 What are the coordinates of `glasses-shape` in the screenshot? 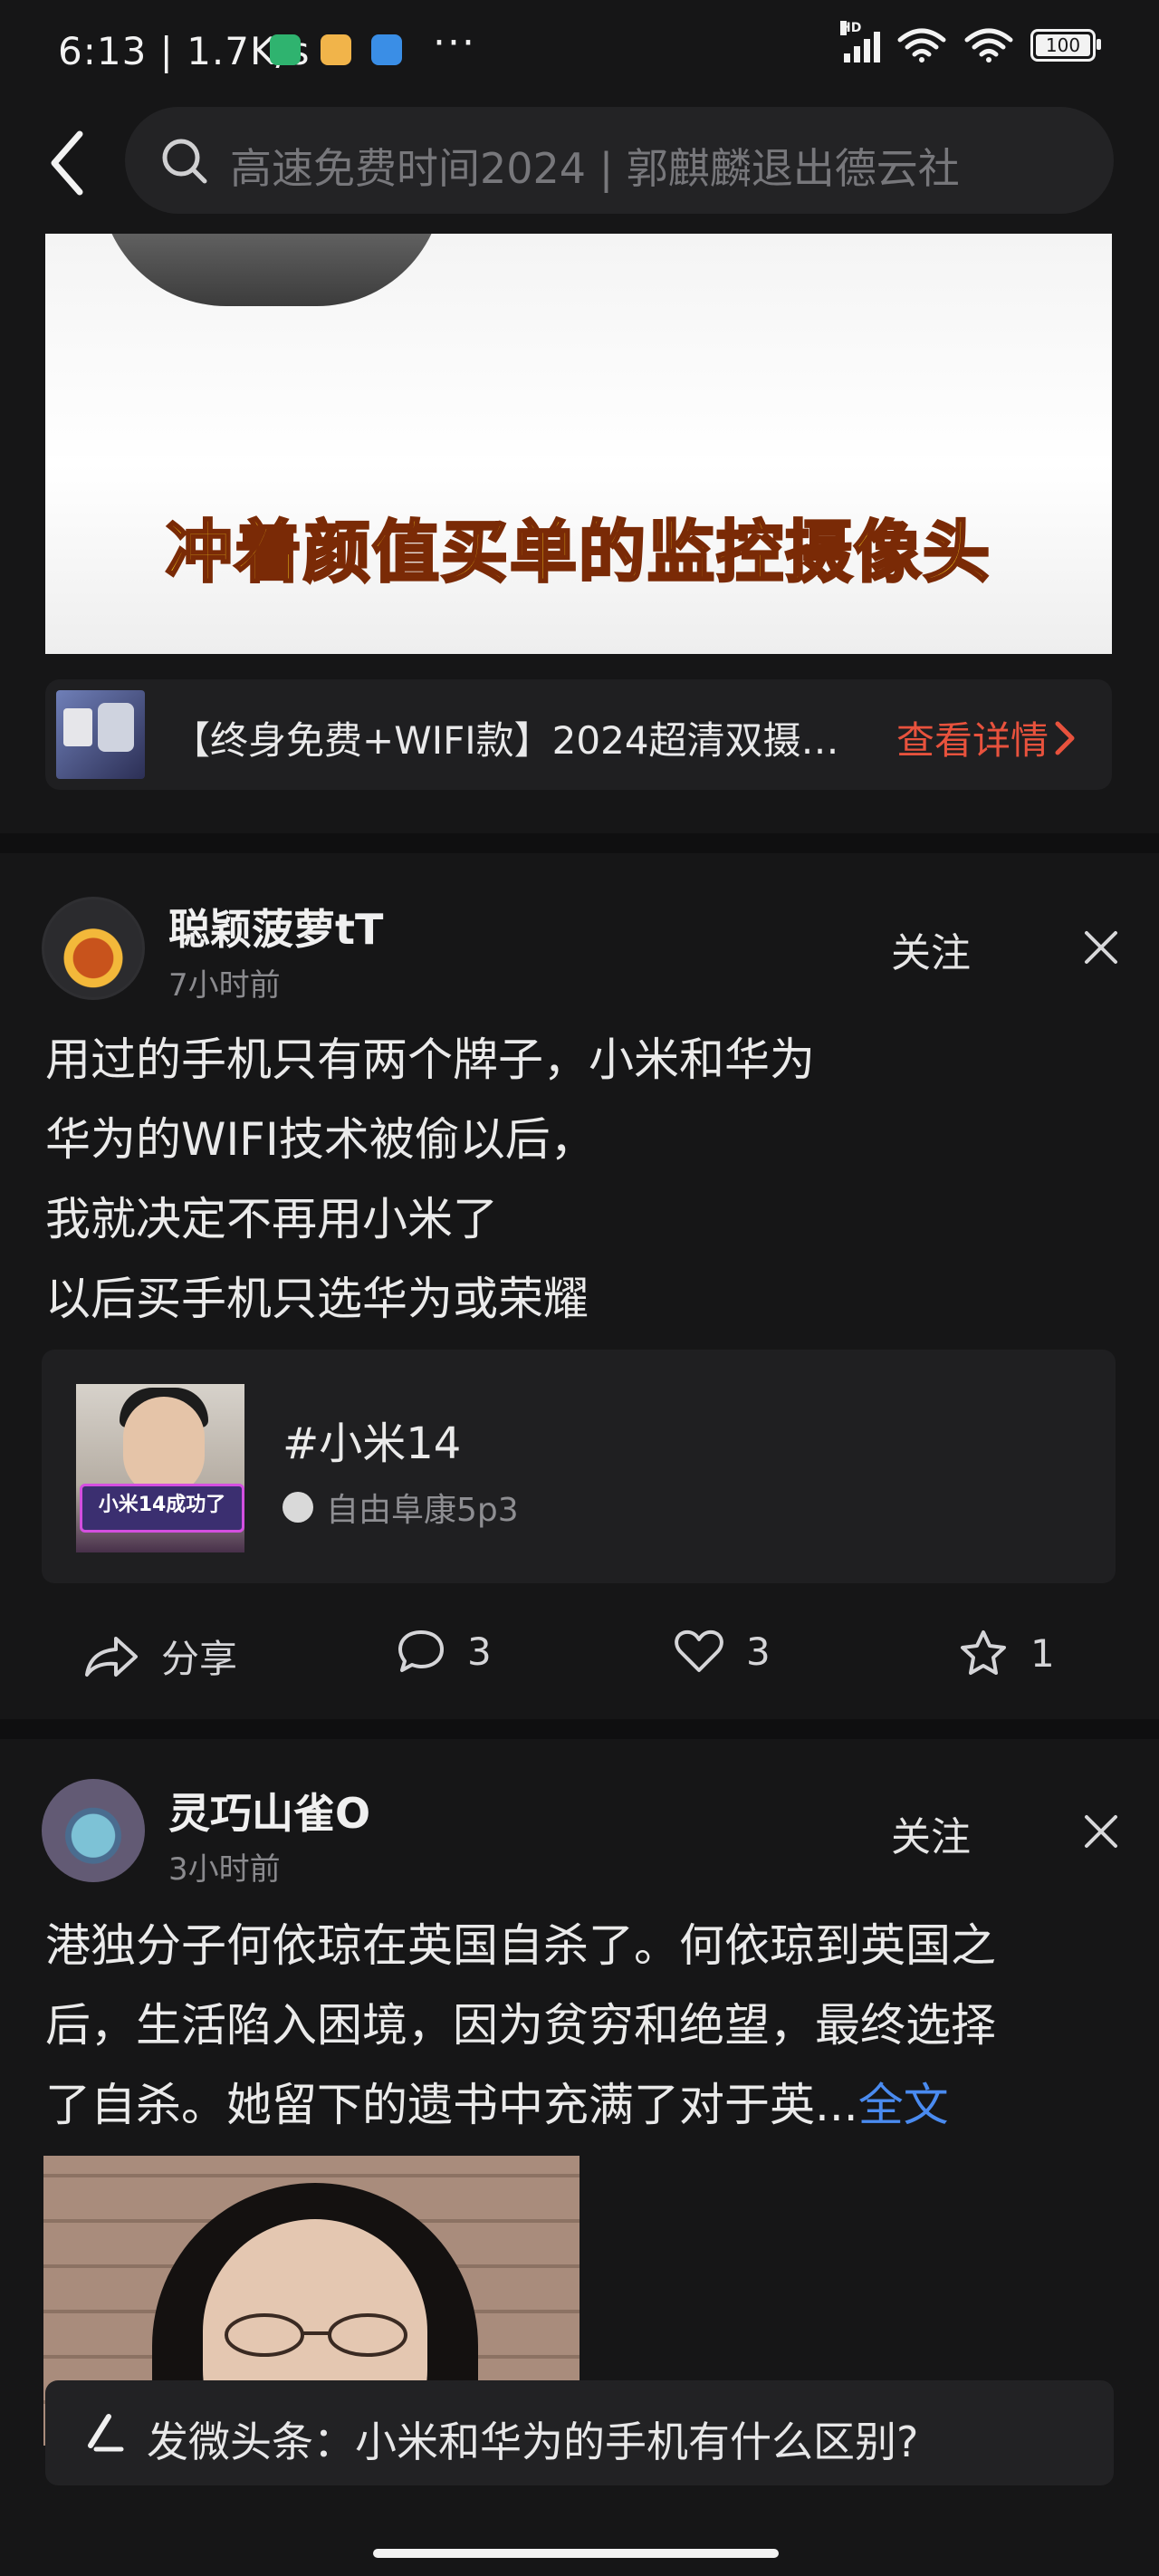 It's located at (316, 2335).